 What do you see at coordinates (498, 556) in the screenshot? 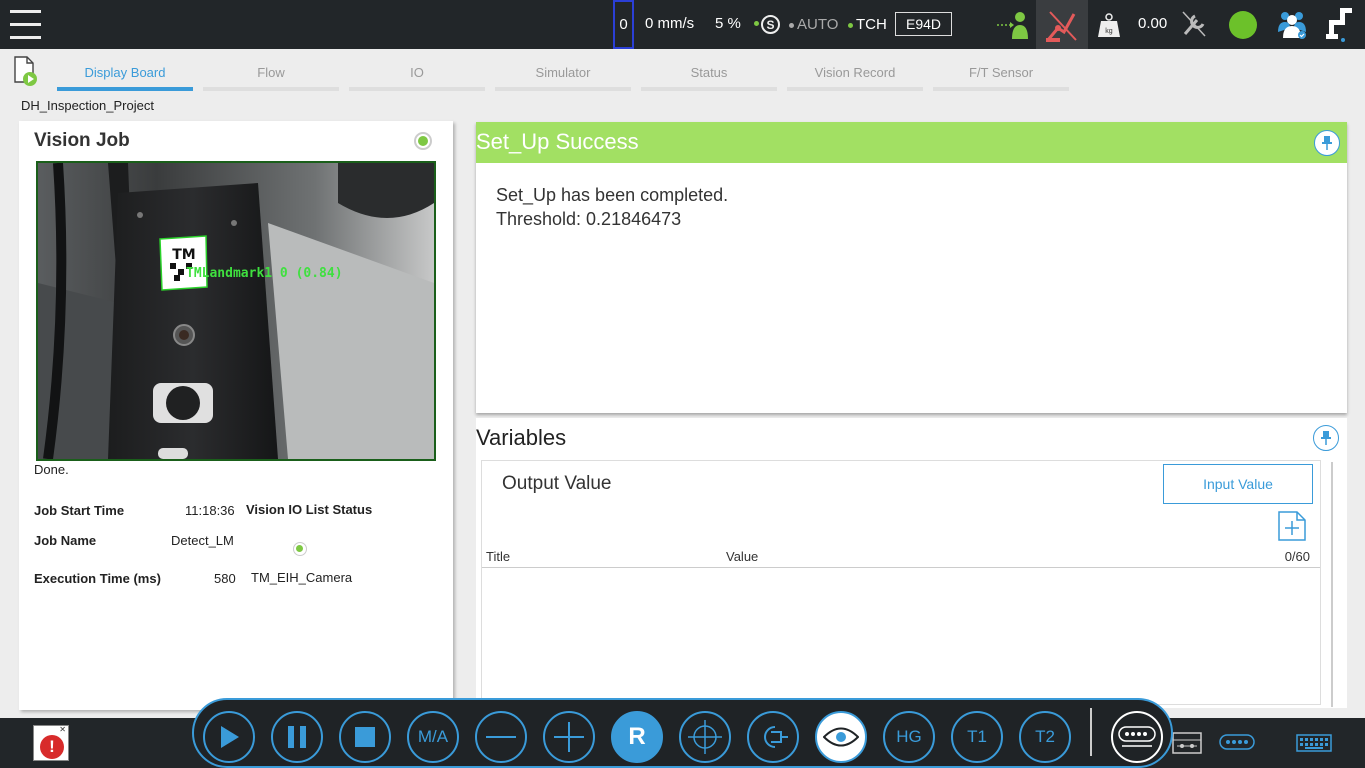
I see `column-title-header: Title` at bounding box center [498, 556].